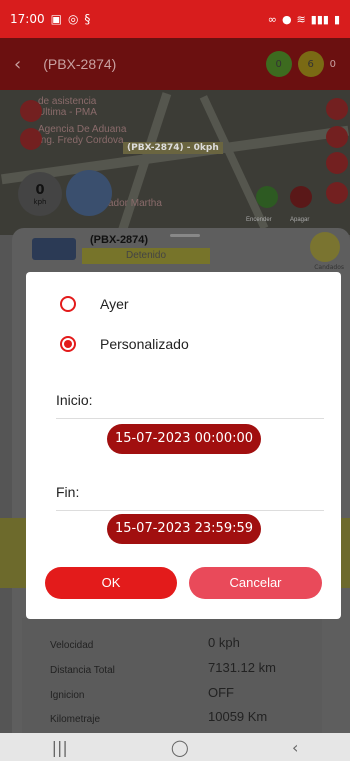  Describe the element at coordinates (114, 304) in the screenshot. I see `option-yesterday-label: Ayer` at that location.